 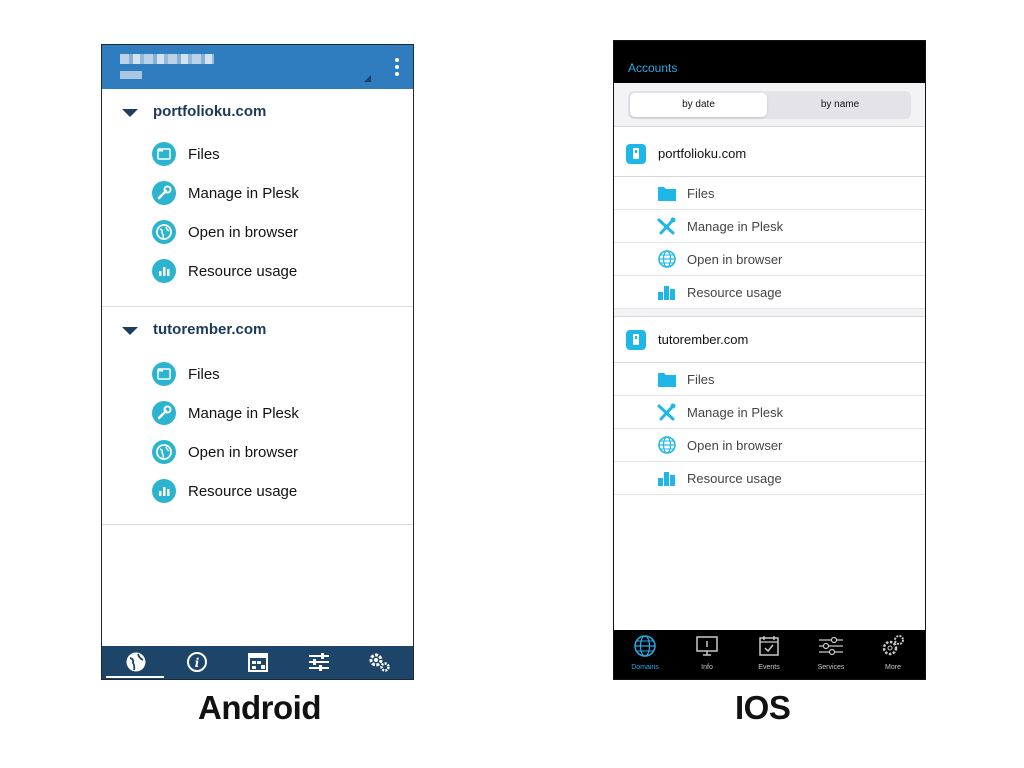 What do you see at coordinates (769, 154) in the screenshot?
I see `ios-domain-row: portfolioku.com` at bounding box center [769, 154].